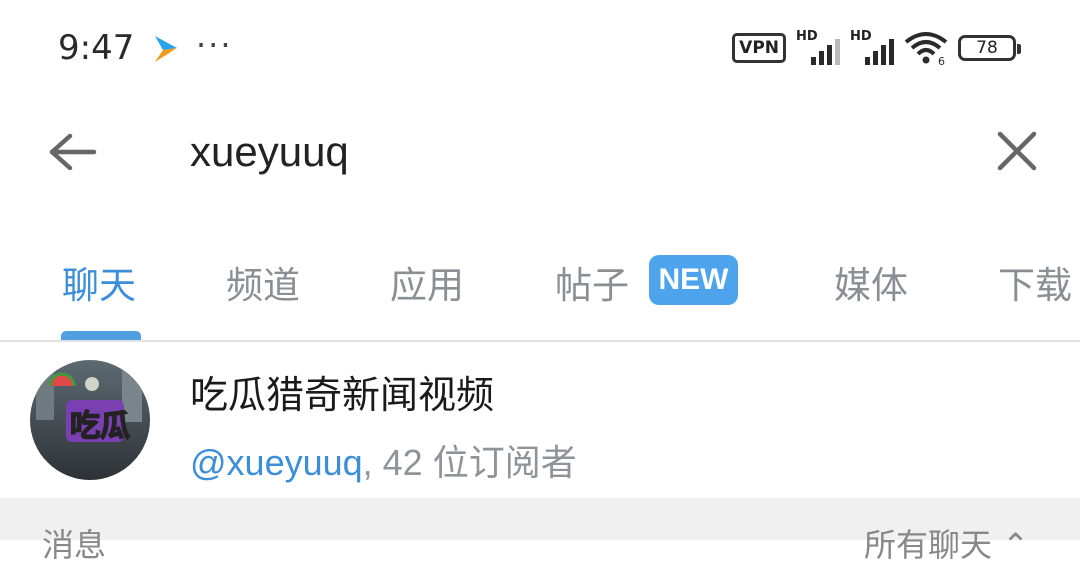 This screenshot has height=566, width=1080. Describe the element at coordinates (693, 280) in the screenshot. I see `new-badge: NEW` at that location.